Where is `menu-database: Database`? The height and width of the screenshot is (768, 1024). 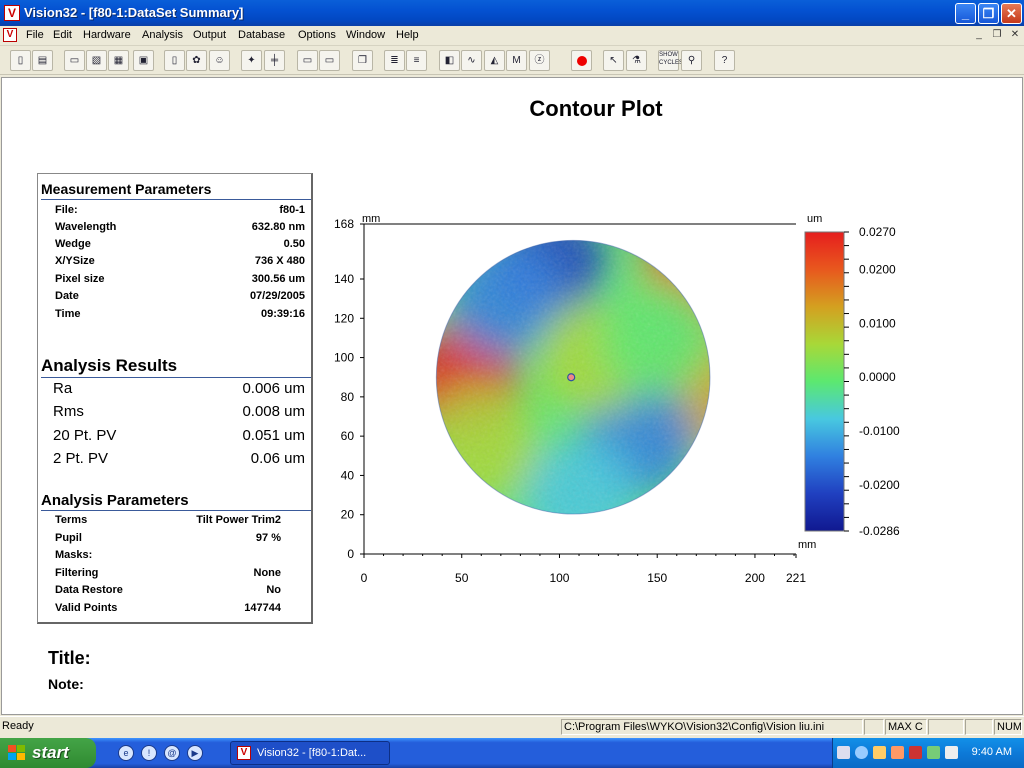 menu-database: Database is located at coordinates (261, 35).